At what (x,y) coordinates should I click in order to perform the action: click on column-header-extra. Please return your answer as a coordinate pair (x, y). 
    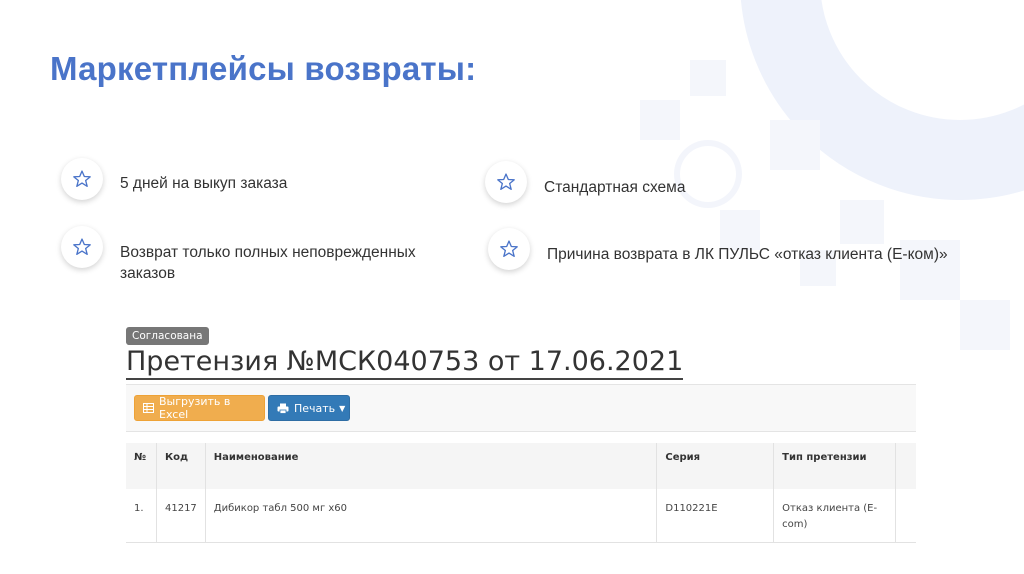
    Looking at the image, I should click on (905, 466).